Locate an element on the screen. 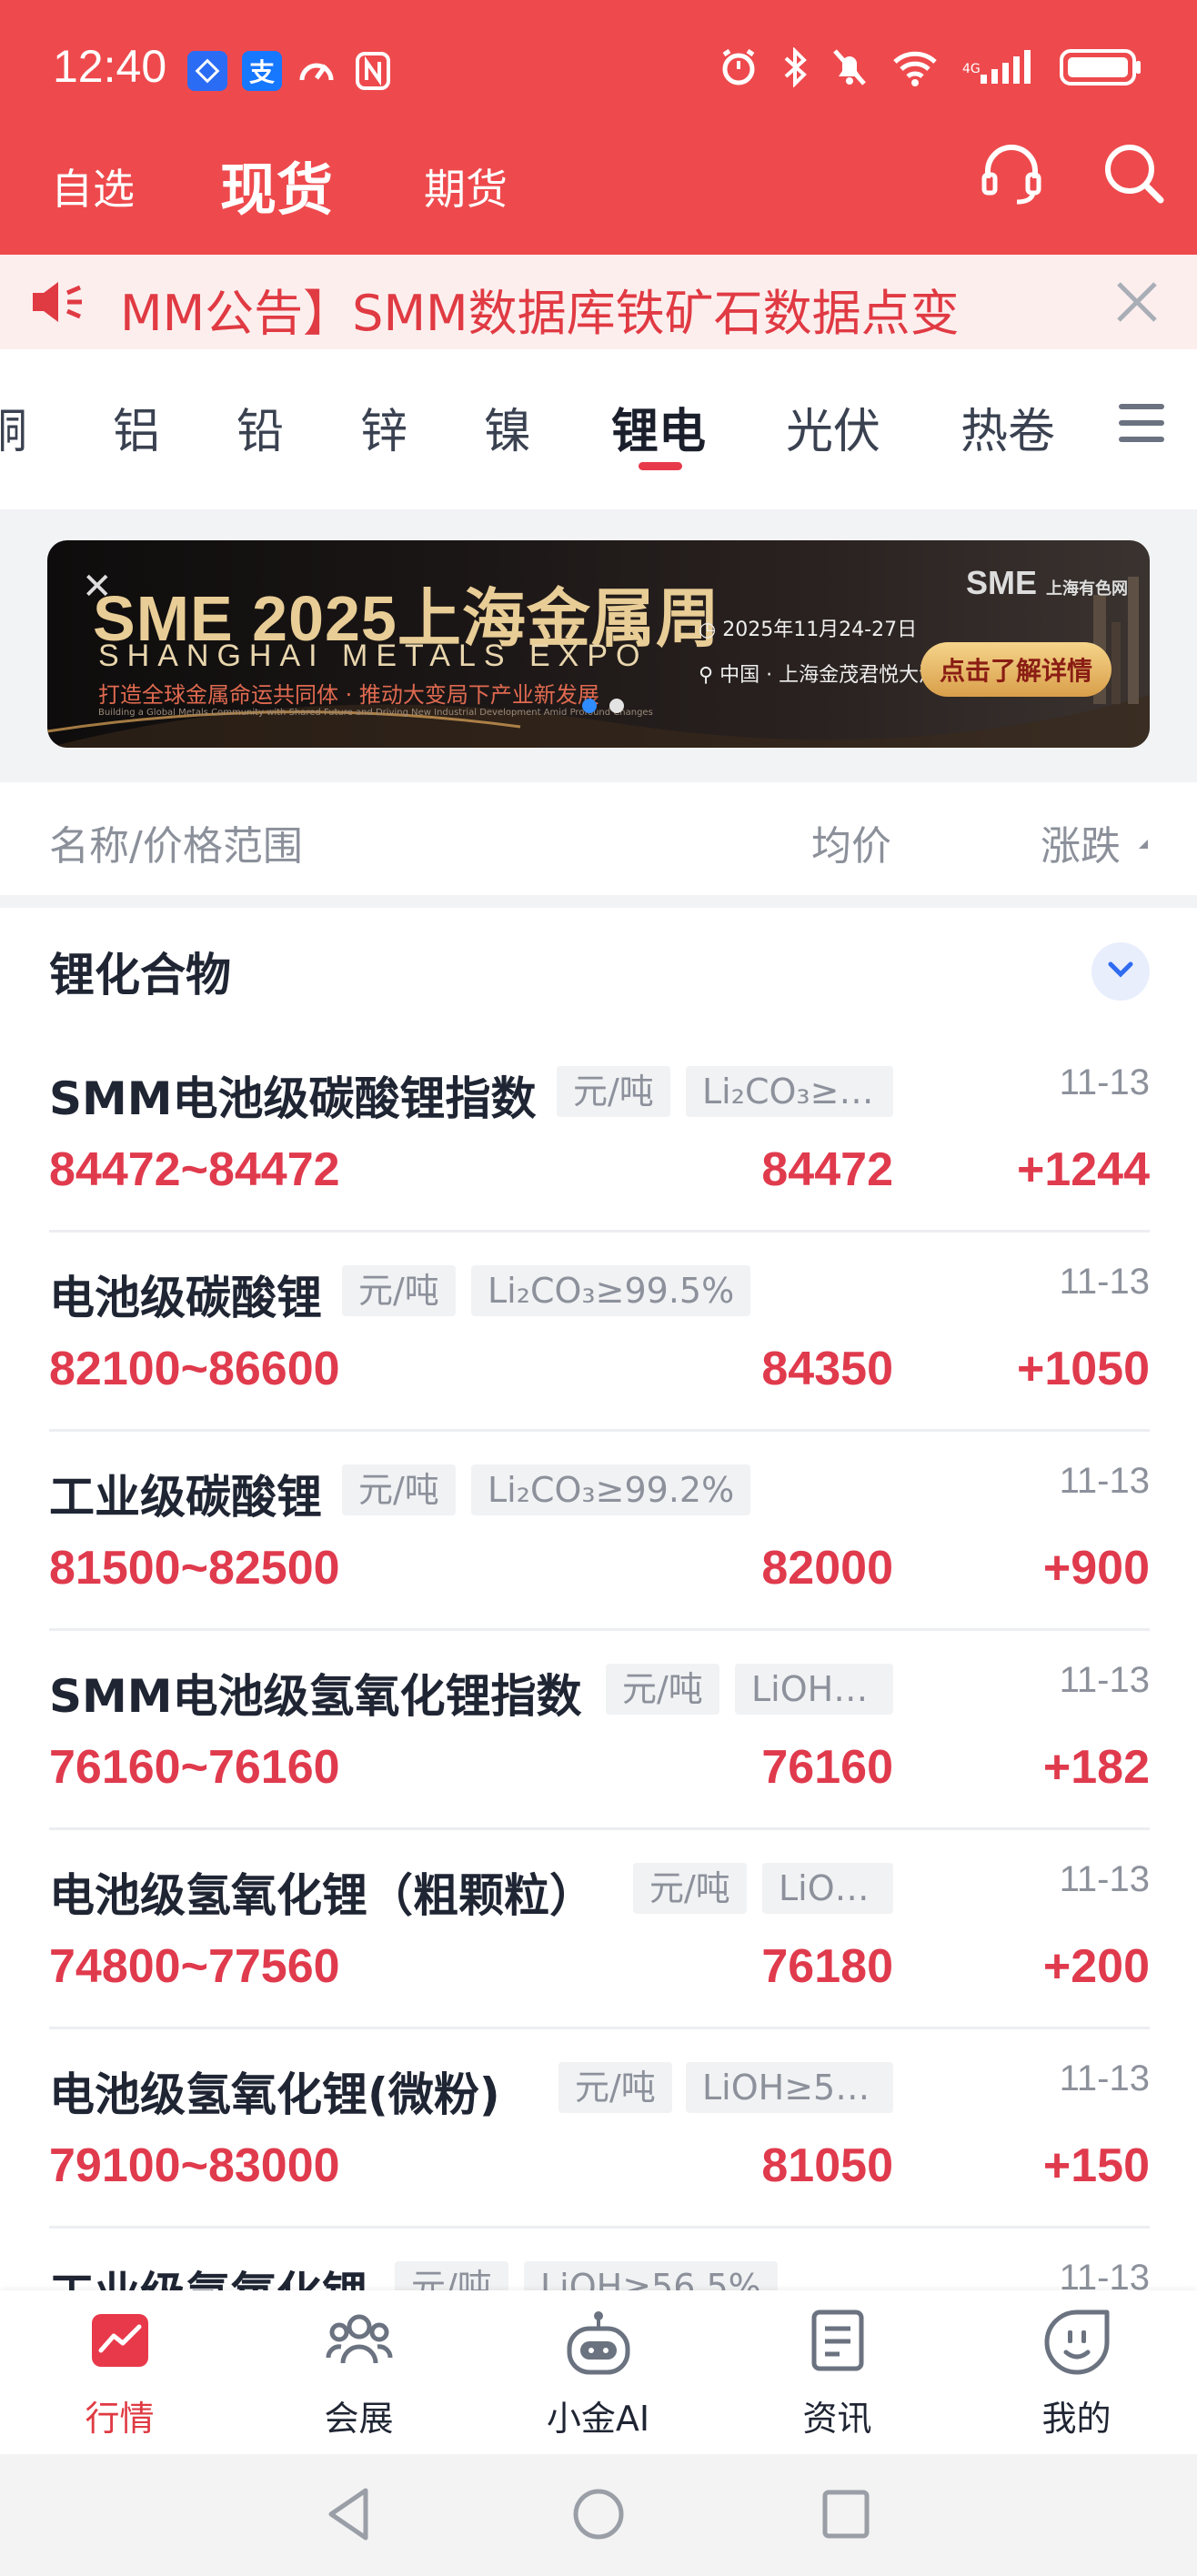 This screenshot has width=1197, height=2576. home-icon is located at coordinates (598, 2514).